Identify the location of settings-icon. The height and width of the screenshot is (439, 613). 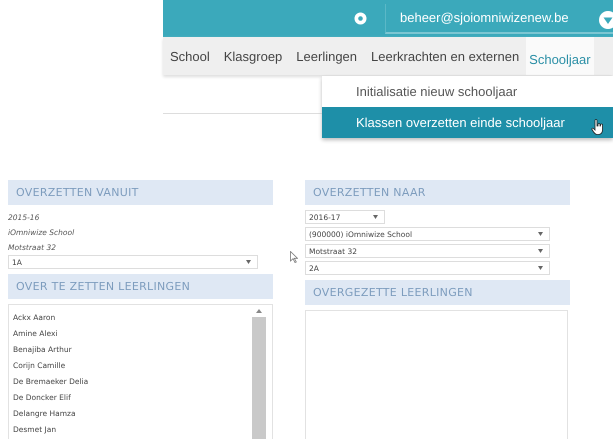
(360, 18).